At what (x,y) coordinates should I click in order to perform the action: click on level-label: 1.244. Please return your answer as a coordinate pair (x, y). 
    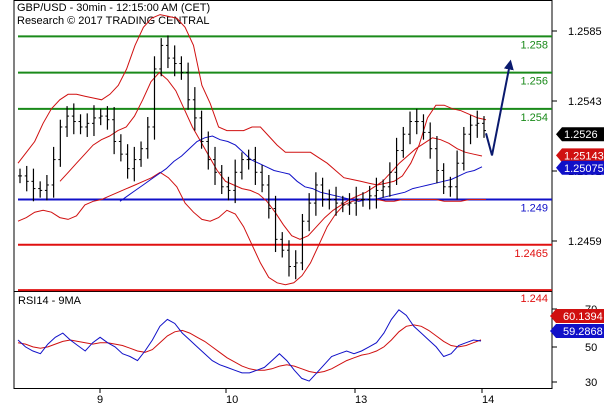
    Looking at the image, I should click on (534, 299).